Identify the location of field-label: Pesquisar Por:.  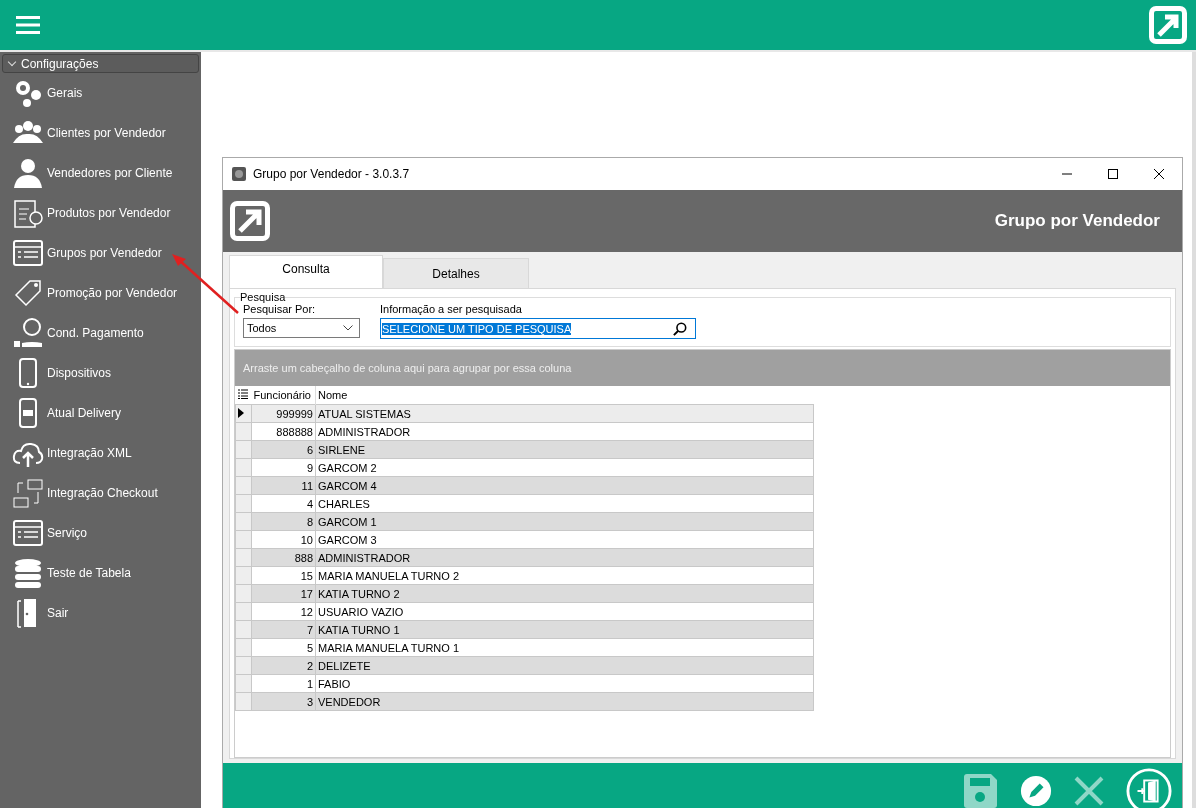
(280, 309).